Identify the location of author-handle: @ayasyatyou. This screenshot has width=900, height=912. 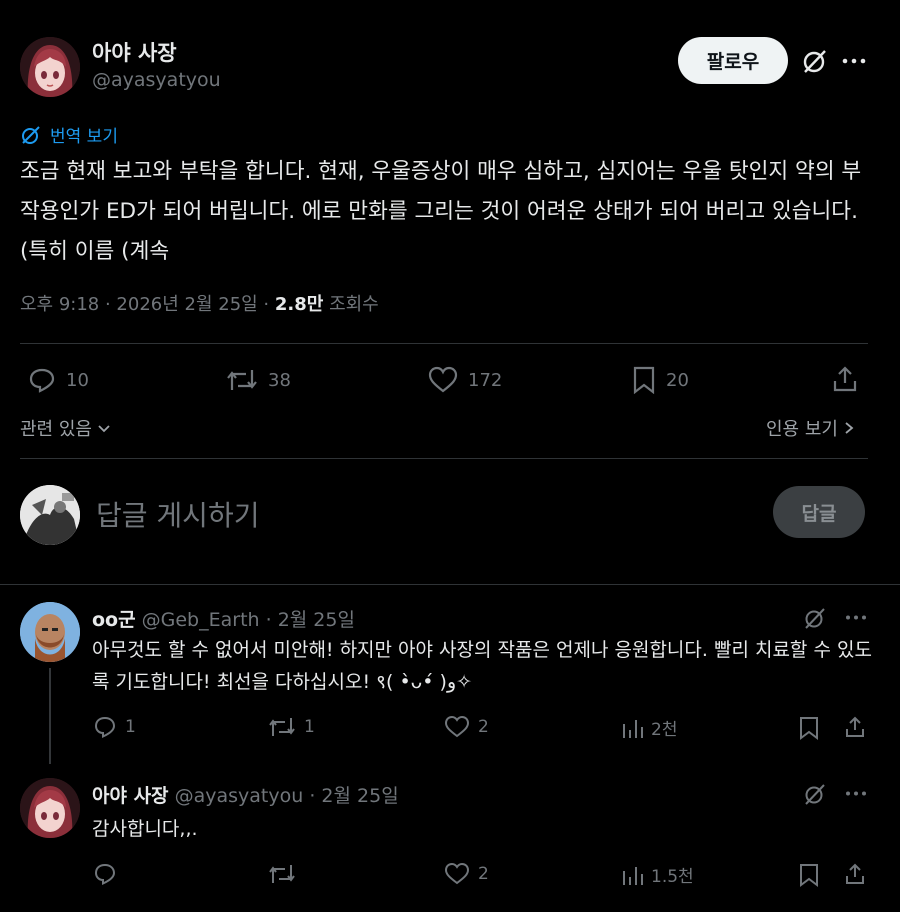
(156, 80).